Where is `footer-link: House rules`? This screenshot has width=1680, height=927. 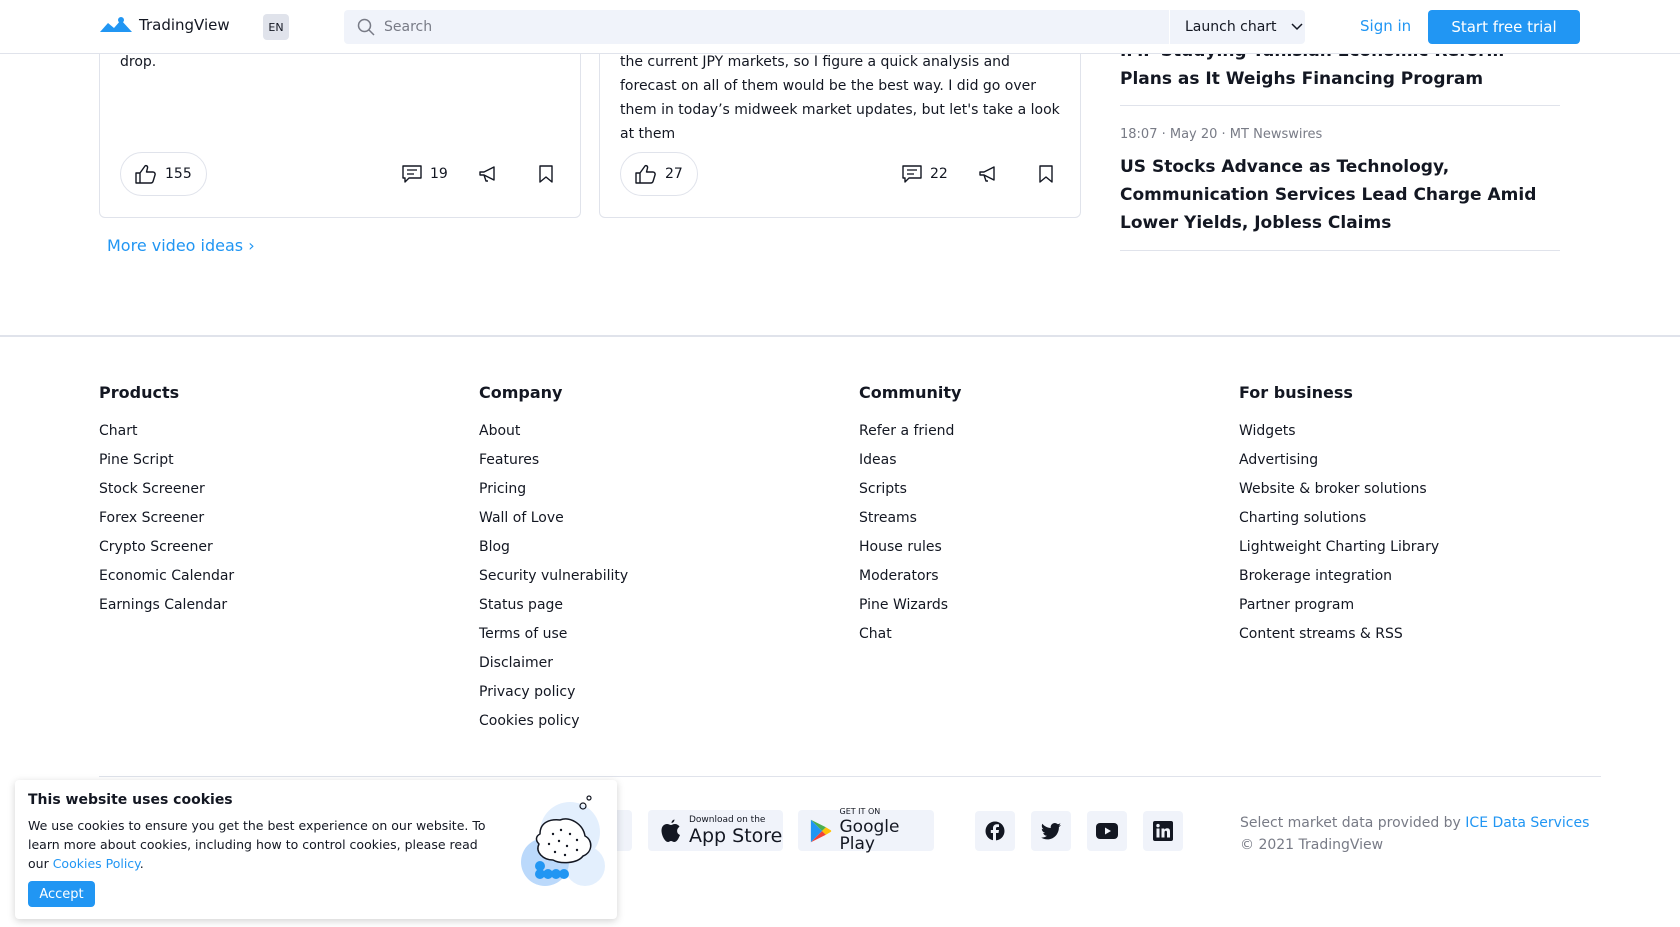
footer-link: House rules is located at coordinates (910, 547).